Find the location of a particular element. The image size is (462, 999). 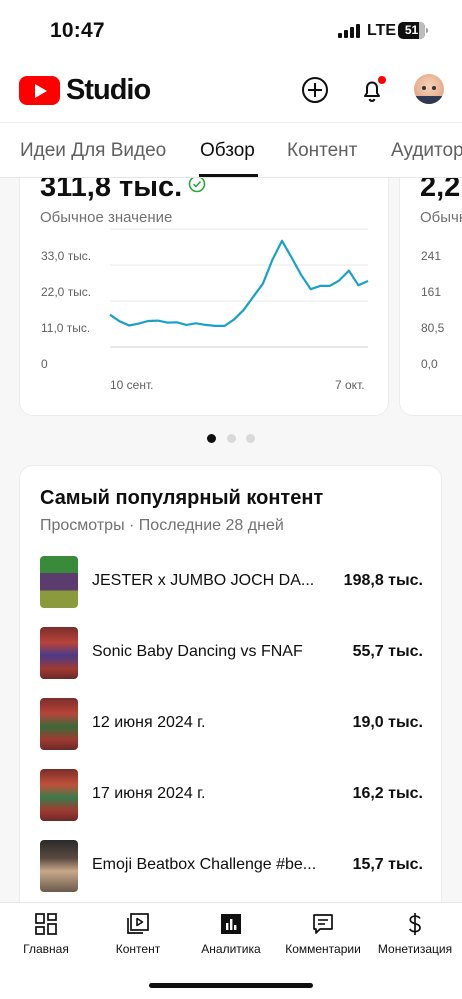

home-indicator is located at coordinates (231, 985).